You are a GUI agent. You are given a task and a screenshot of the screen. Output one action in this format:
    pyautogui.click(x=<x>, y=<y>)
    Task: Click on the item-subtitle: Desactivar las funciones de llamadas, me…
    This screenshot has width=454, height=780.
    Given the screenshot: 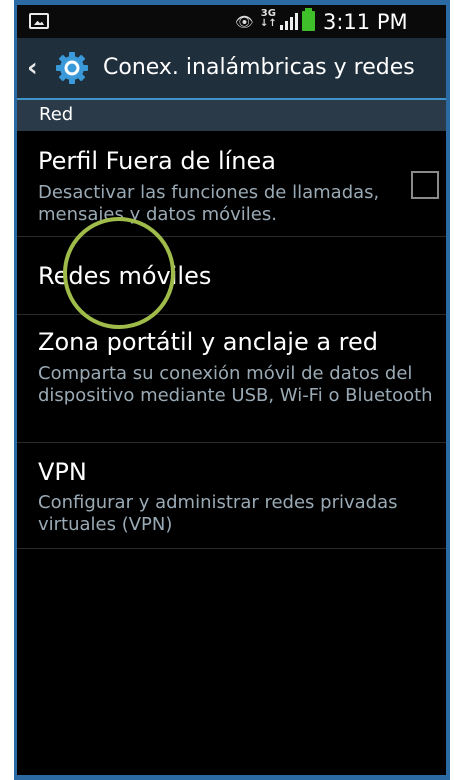 What is the action you would take?
    pyautogui.click(x=209, y=203)
    